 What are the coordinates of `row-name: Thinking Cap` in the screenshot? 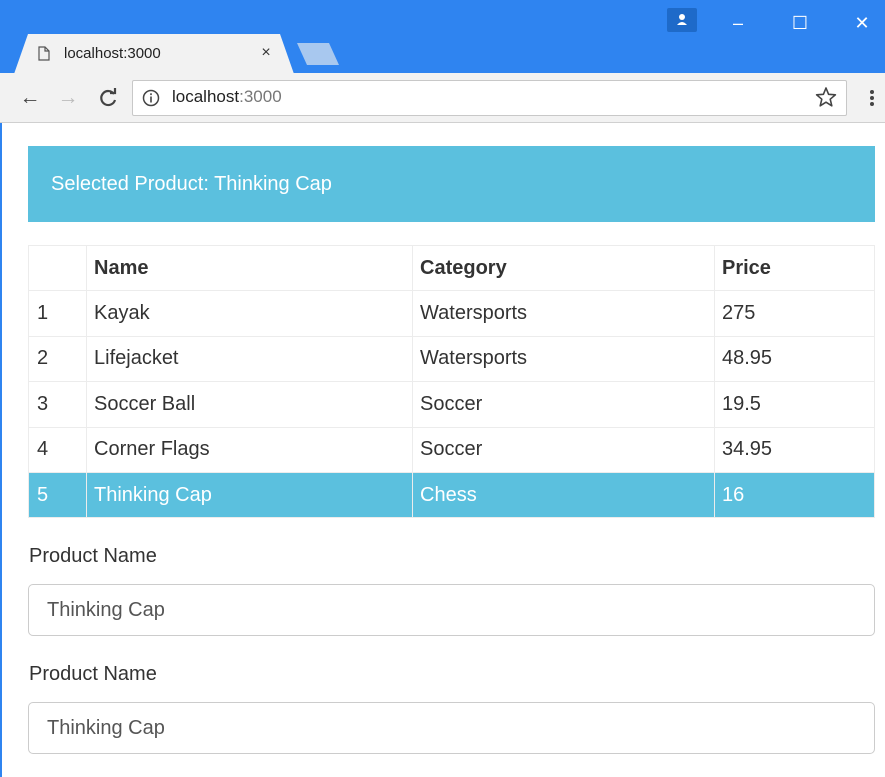 It's located at (249, 495).